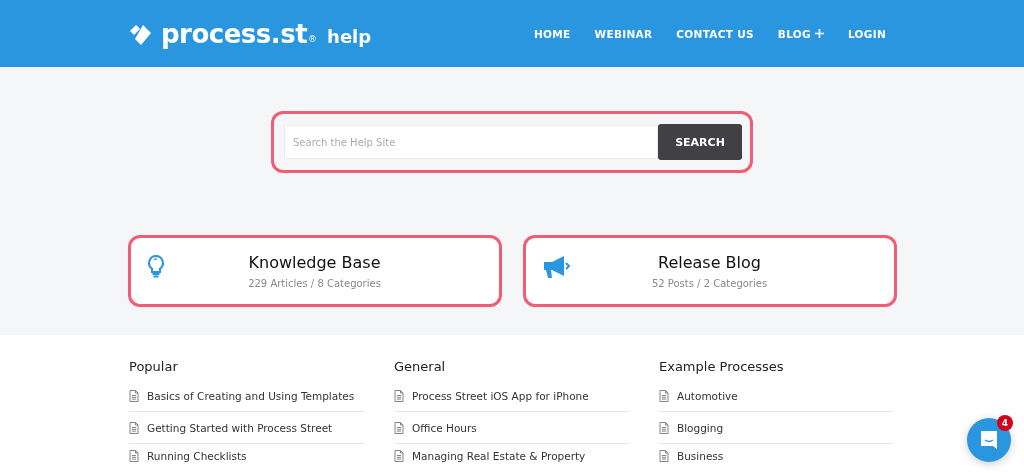  What do you see at coordinates (700, 456) in the screenshot?
I see `article-link: Business` at bounding box center [700, 456].